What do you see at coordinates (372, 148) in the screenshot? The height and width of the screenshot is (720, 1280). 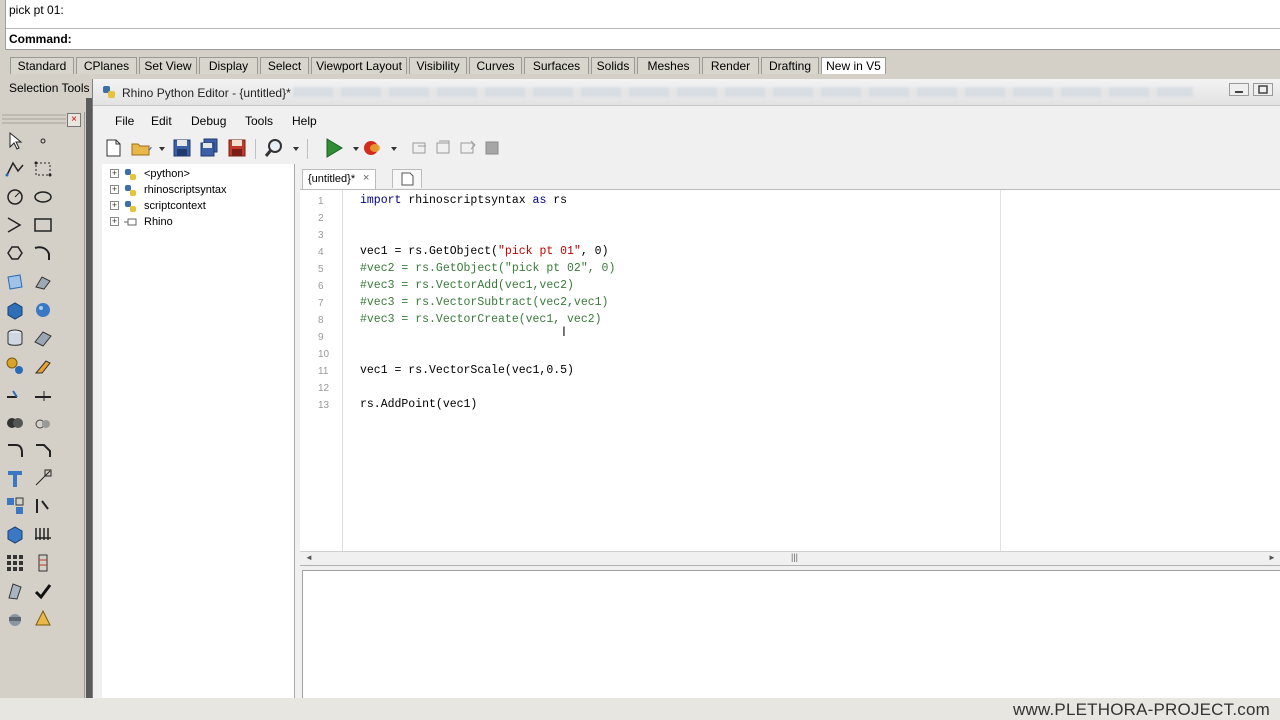 I see `record-icon` at bounding box center [372, 148].